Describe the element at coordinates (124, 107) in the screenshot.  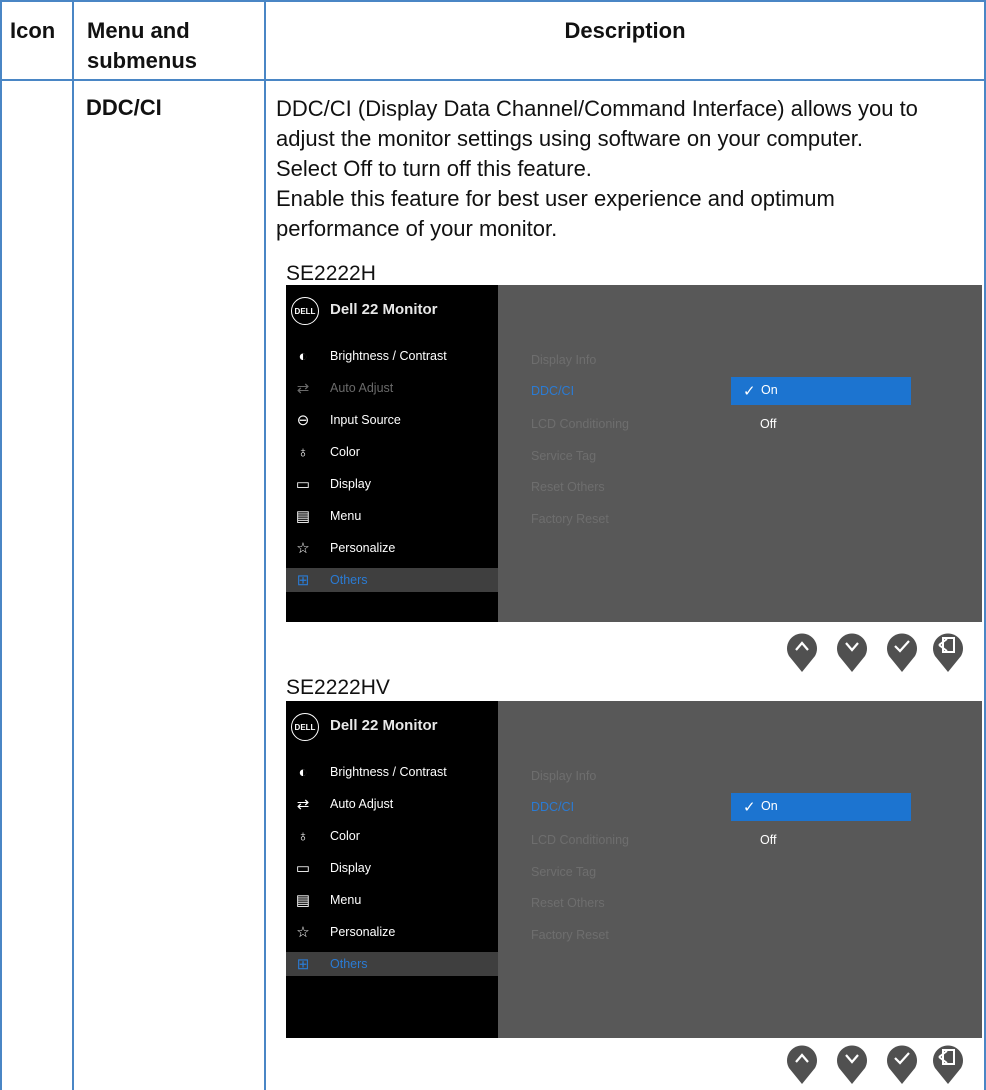
I see `menu-name: DDC/CI` at that location.